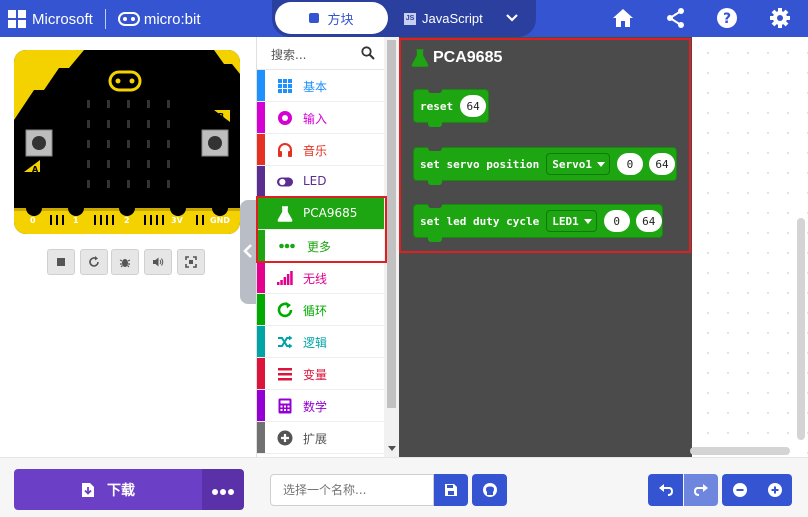 Image resolution: width=808 pixels, height=517 pixels. What do you see at coordinates (285, 406) in the screenshot?
I see `calculator-icon` at bounding box center [285, 406].